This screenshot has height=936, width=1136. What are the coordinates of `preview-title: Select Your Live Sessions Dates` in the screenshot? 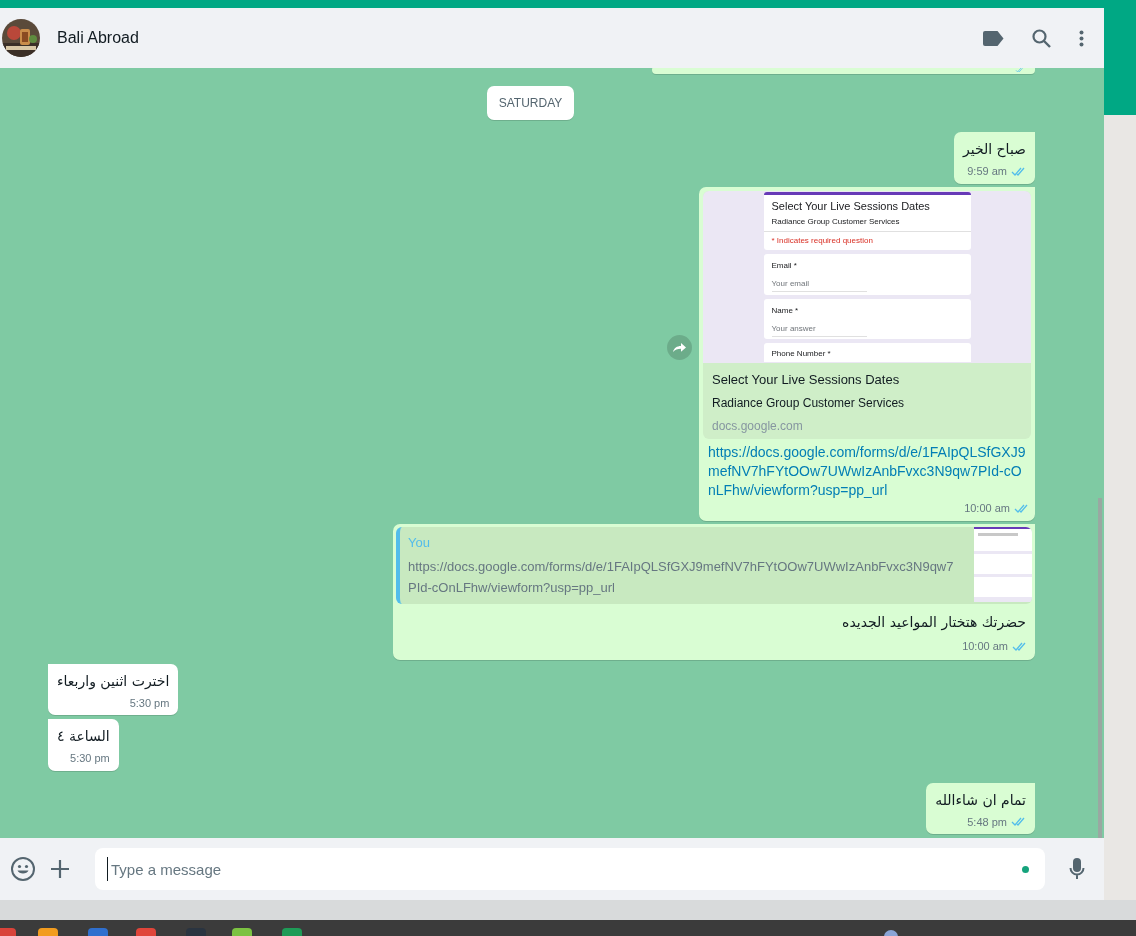 It's located at (806, 379).